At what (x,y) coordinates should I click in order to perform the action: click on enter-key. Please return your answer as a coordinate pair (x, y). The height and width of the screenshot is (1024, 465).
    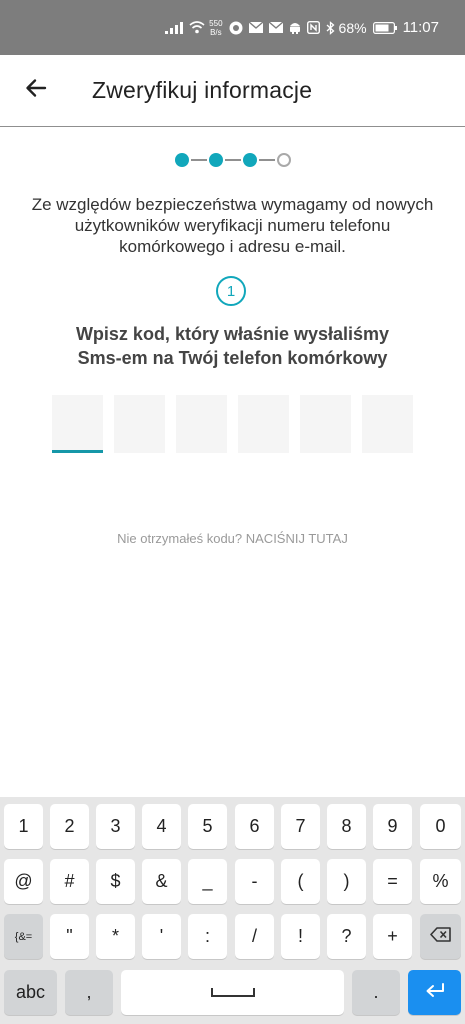
    Looking at the image, I should click on (434, 992).